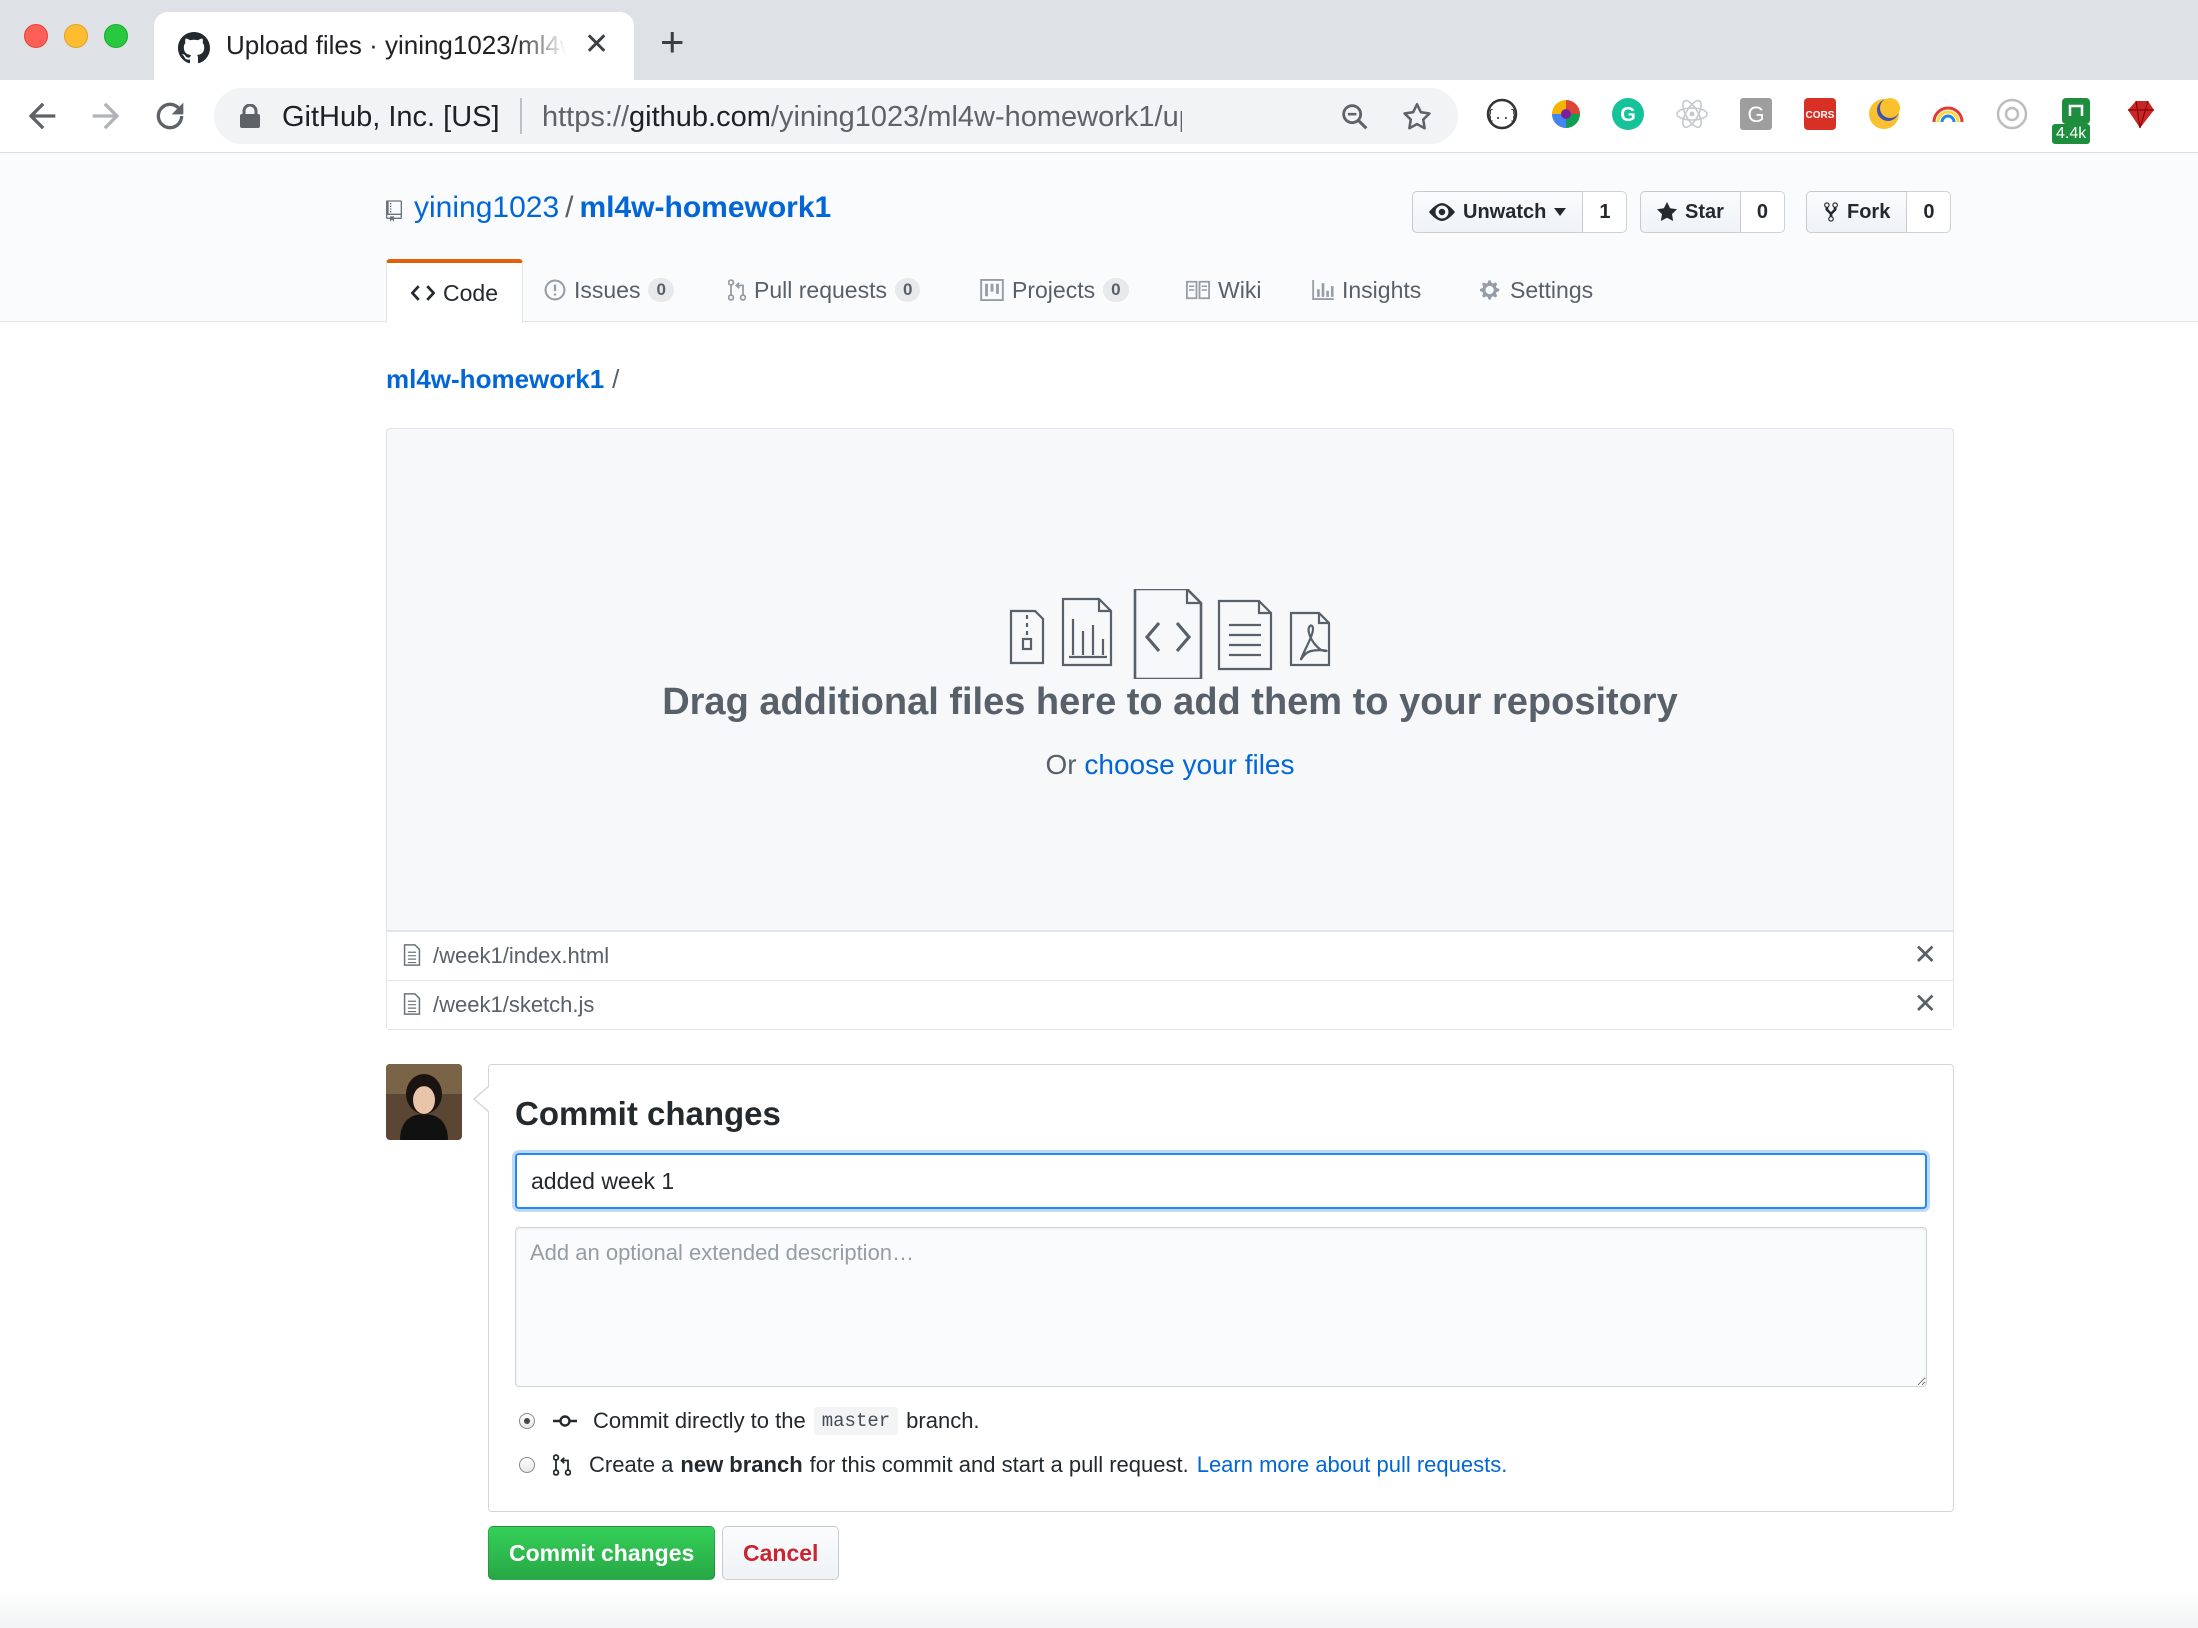 Image resolution: width=2198 pixels, height=1628 pixels. What do you see at coordinates (412, 955) in the screenshot?
I see `file-icon` at bounding box center [412, 955].